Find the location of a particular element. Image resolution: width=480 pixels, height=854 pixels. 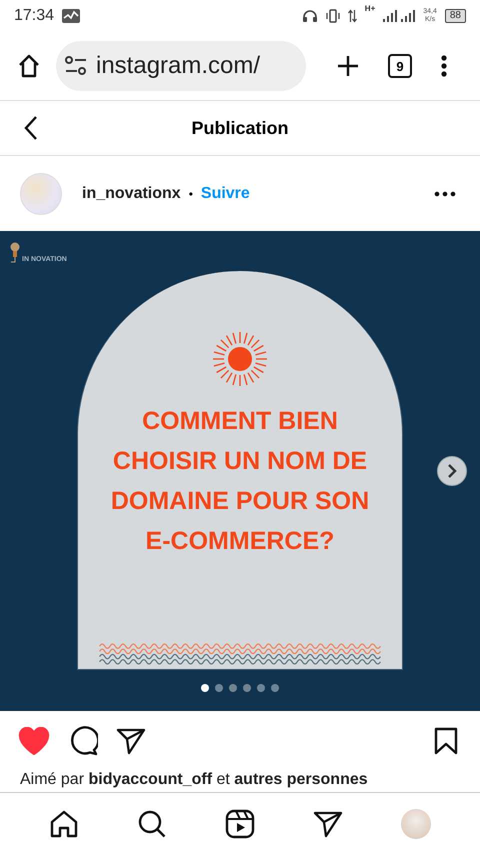

vibrate-icon is located at coordinates (333, 16).